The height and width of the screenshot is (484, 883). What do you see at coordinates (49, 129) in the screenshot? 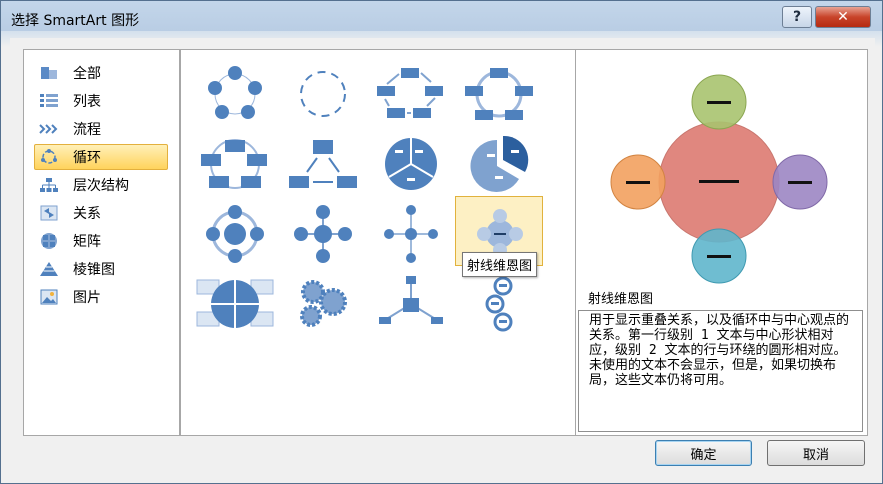
I see `process-icon` at bounding box center [49, 129].